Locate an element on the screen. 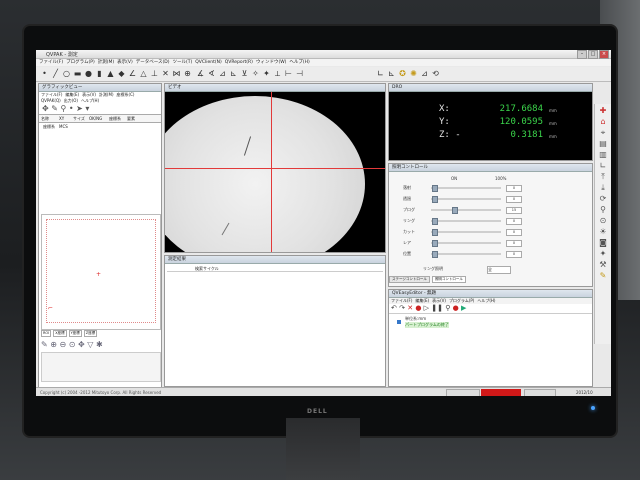 This screenshot has width=640, height=480. col-element: 要素 is located at coordinates (135, 118).